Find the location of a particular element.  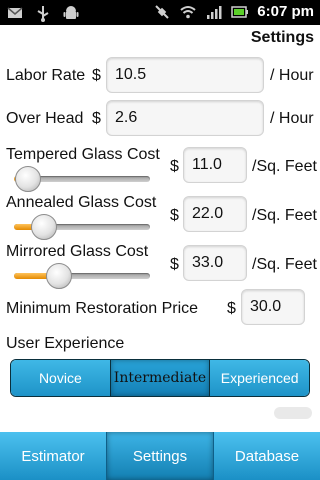

annealed-glass-value: 22.0 is located at coordinates (208, 213).